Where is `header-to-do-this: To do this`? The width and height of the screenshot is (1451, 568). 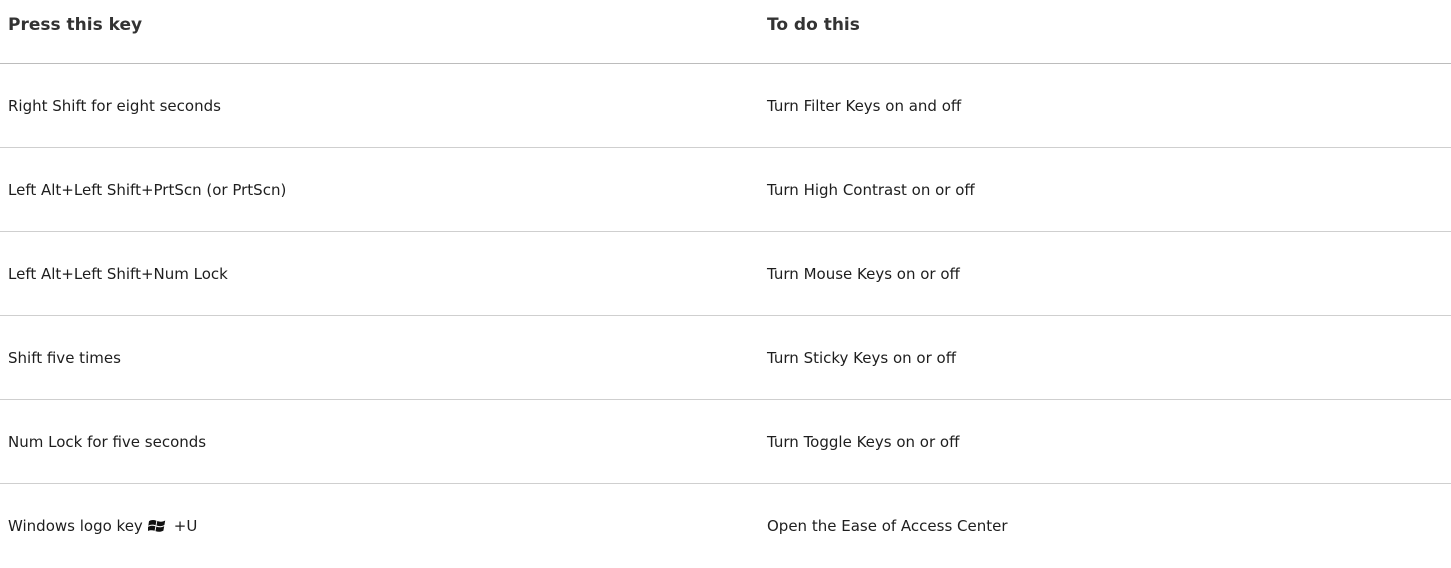 header-to-do-this: To do this is located at coordinates (813, 25).